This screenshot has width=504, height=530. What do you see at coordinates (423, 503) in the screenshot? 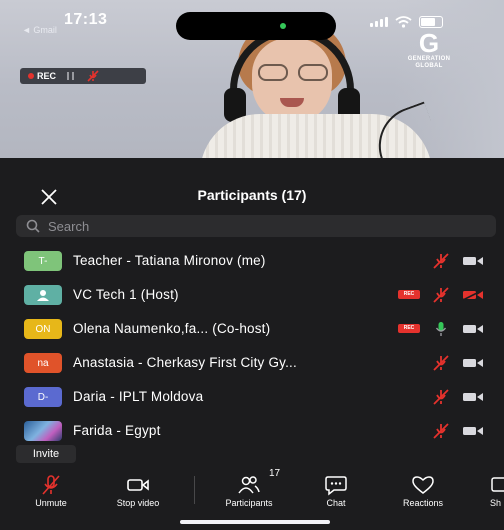
I see `reactions-label: Reactions` at bounding box center [423, 503].